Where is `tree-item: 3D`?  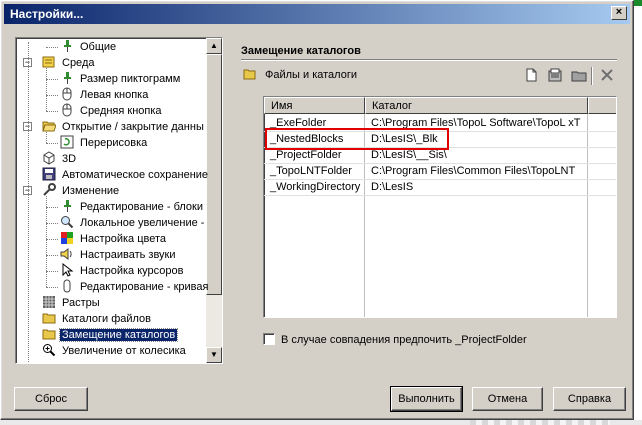 tree-item: 3D is located at coordinates (60, 159).